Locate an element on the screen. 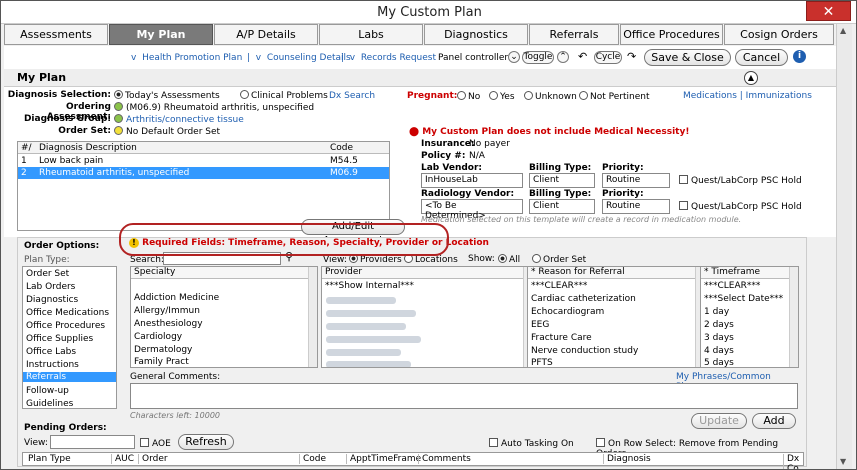 The width and height of the screenshot is (857, 470). pending-view-field is located at coordinates (92, 442).